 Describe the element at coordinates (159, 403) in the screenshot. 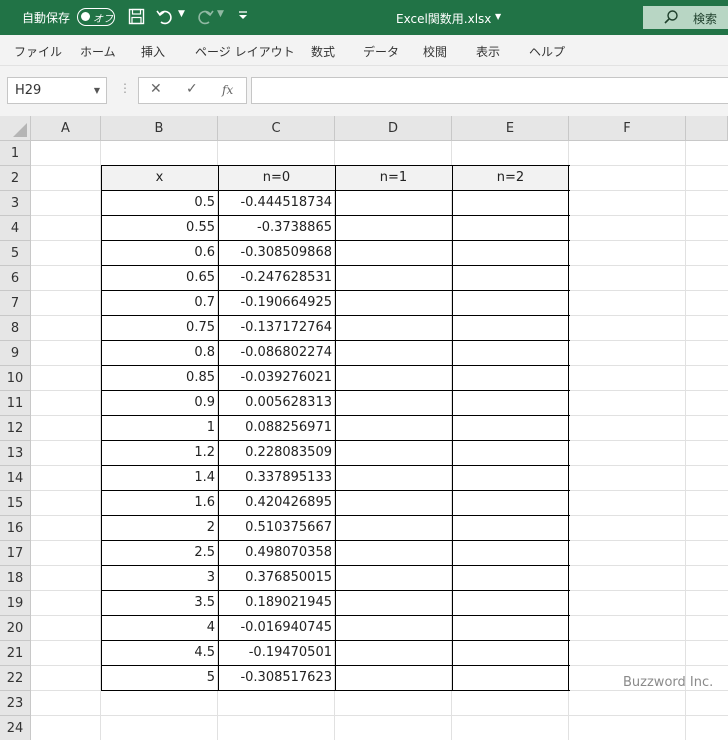

I see `table-cell: 0.9` at that location.